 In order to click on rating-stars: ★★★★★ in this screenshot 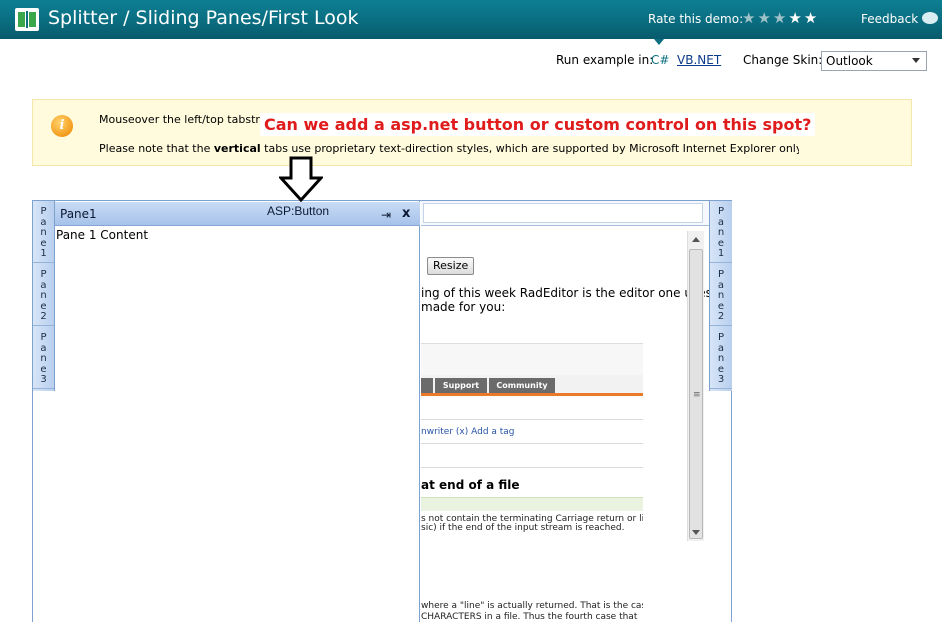, I will do `click(780, 18)`.